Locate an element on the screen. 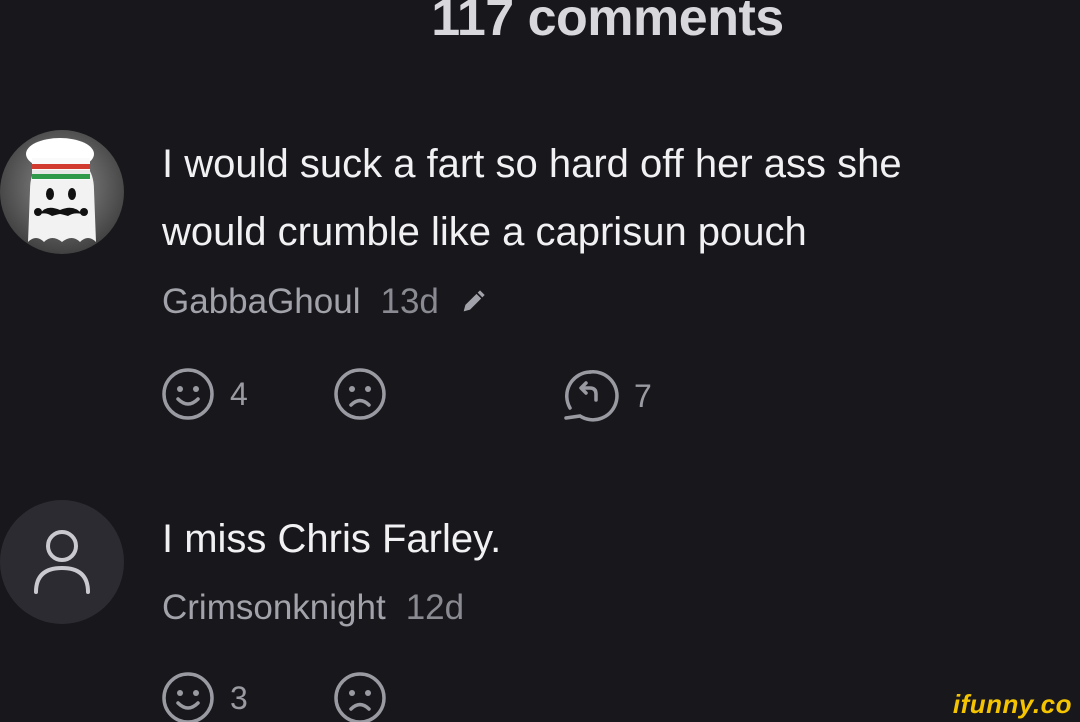 Image resolution: width=1080 pixels, height=722 pixels. smile-count: 3 is located at coordinates (239, 697).